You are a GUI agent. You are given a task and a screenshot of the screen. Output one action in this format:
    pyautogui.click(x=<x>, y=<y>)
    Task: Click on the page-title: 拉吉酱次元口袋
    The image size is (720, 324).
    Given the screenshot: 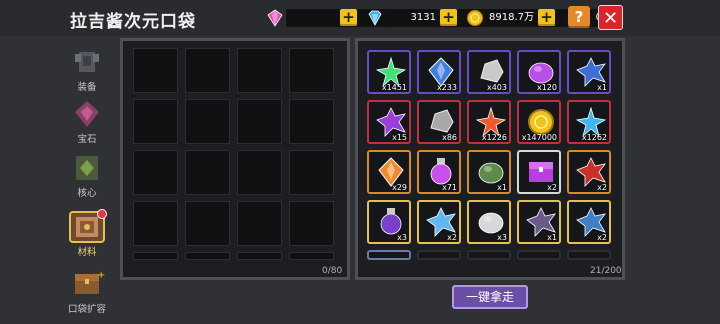 What is the action you would take?
    pyautogui.click(x=133, y=22)
    